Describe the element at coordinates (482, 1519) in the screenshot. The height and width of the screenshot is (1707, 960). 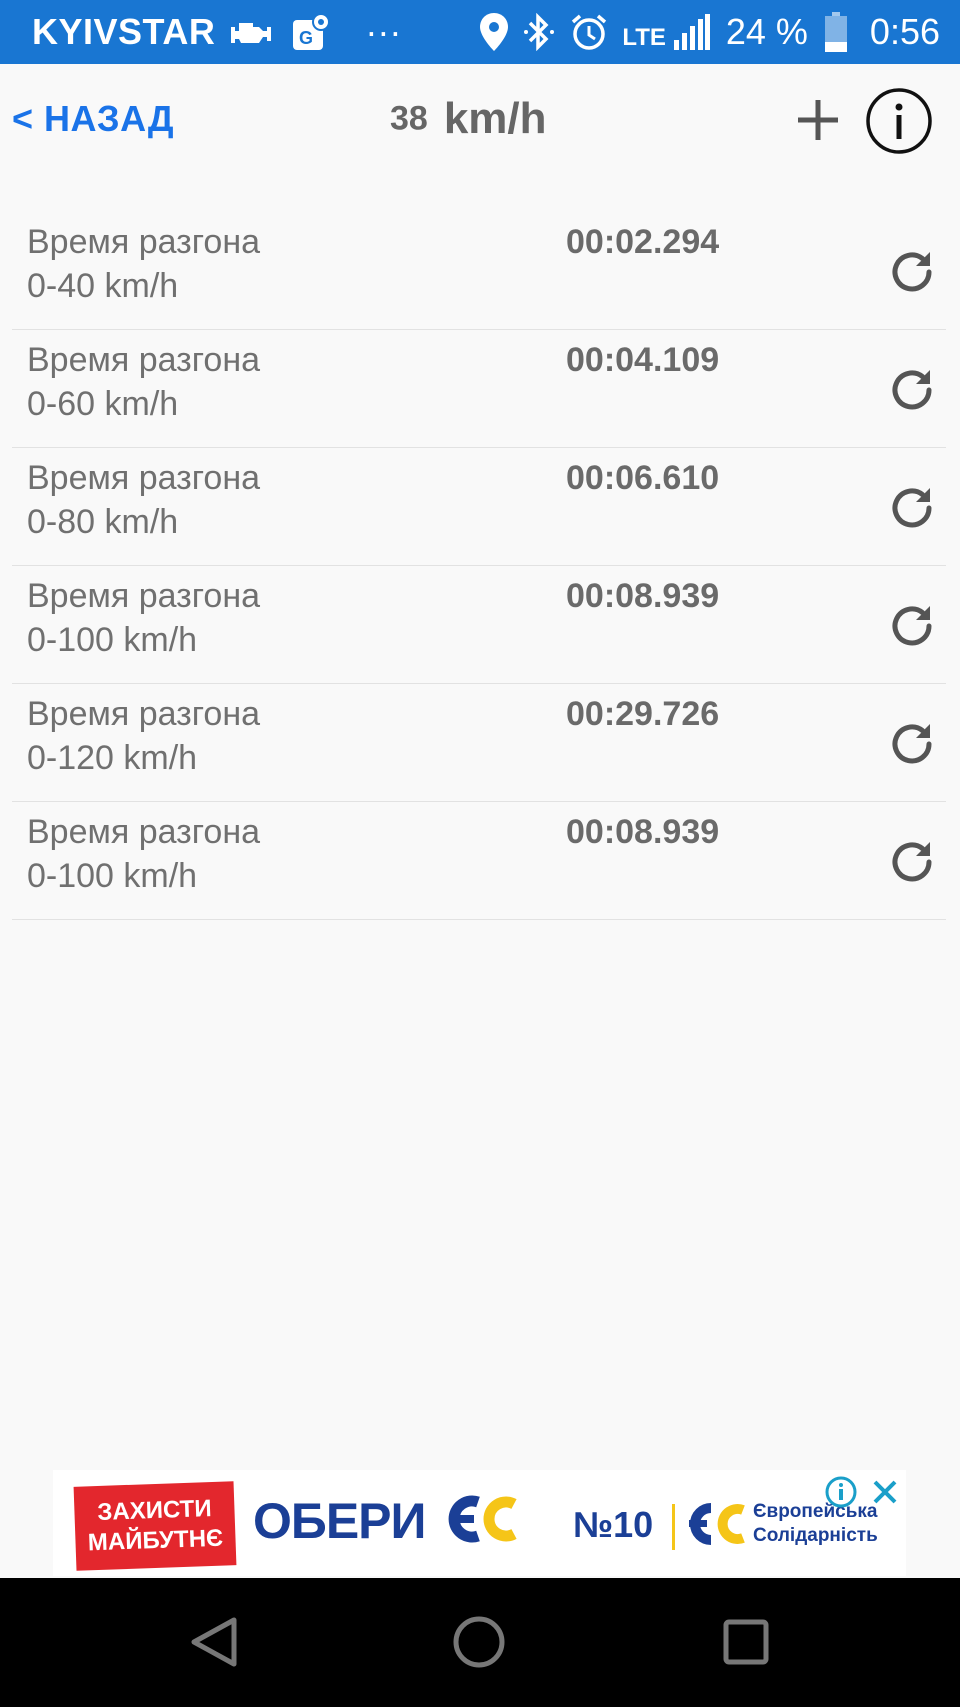
I see `es-logo-icon` at that location.